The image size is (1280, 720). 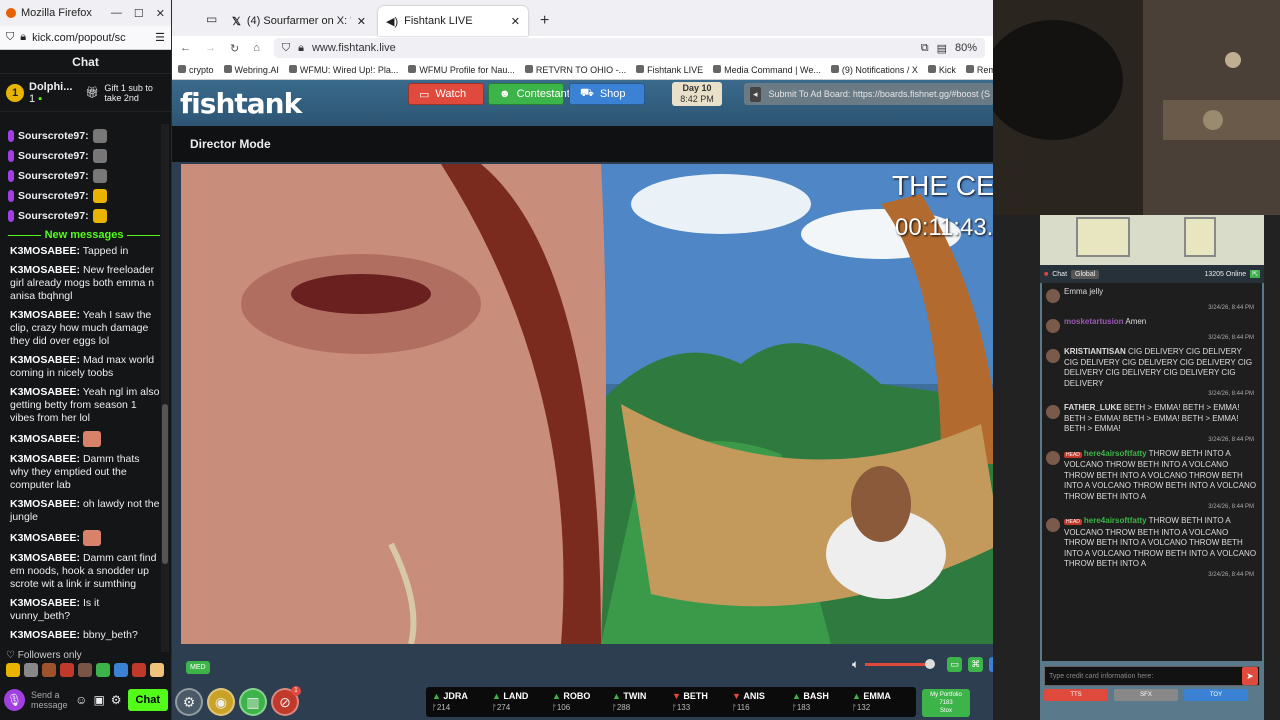 What do you see at coordinates (639, 702) in the screenshot?
I see `ticker-item: ▲ TWIN ᚠ288` at bounding box center [639, 702].